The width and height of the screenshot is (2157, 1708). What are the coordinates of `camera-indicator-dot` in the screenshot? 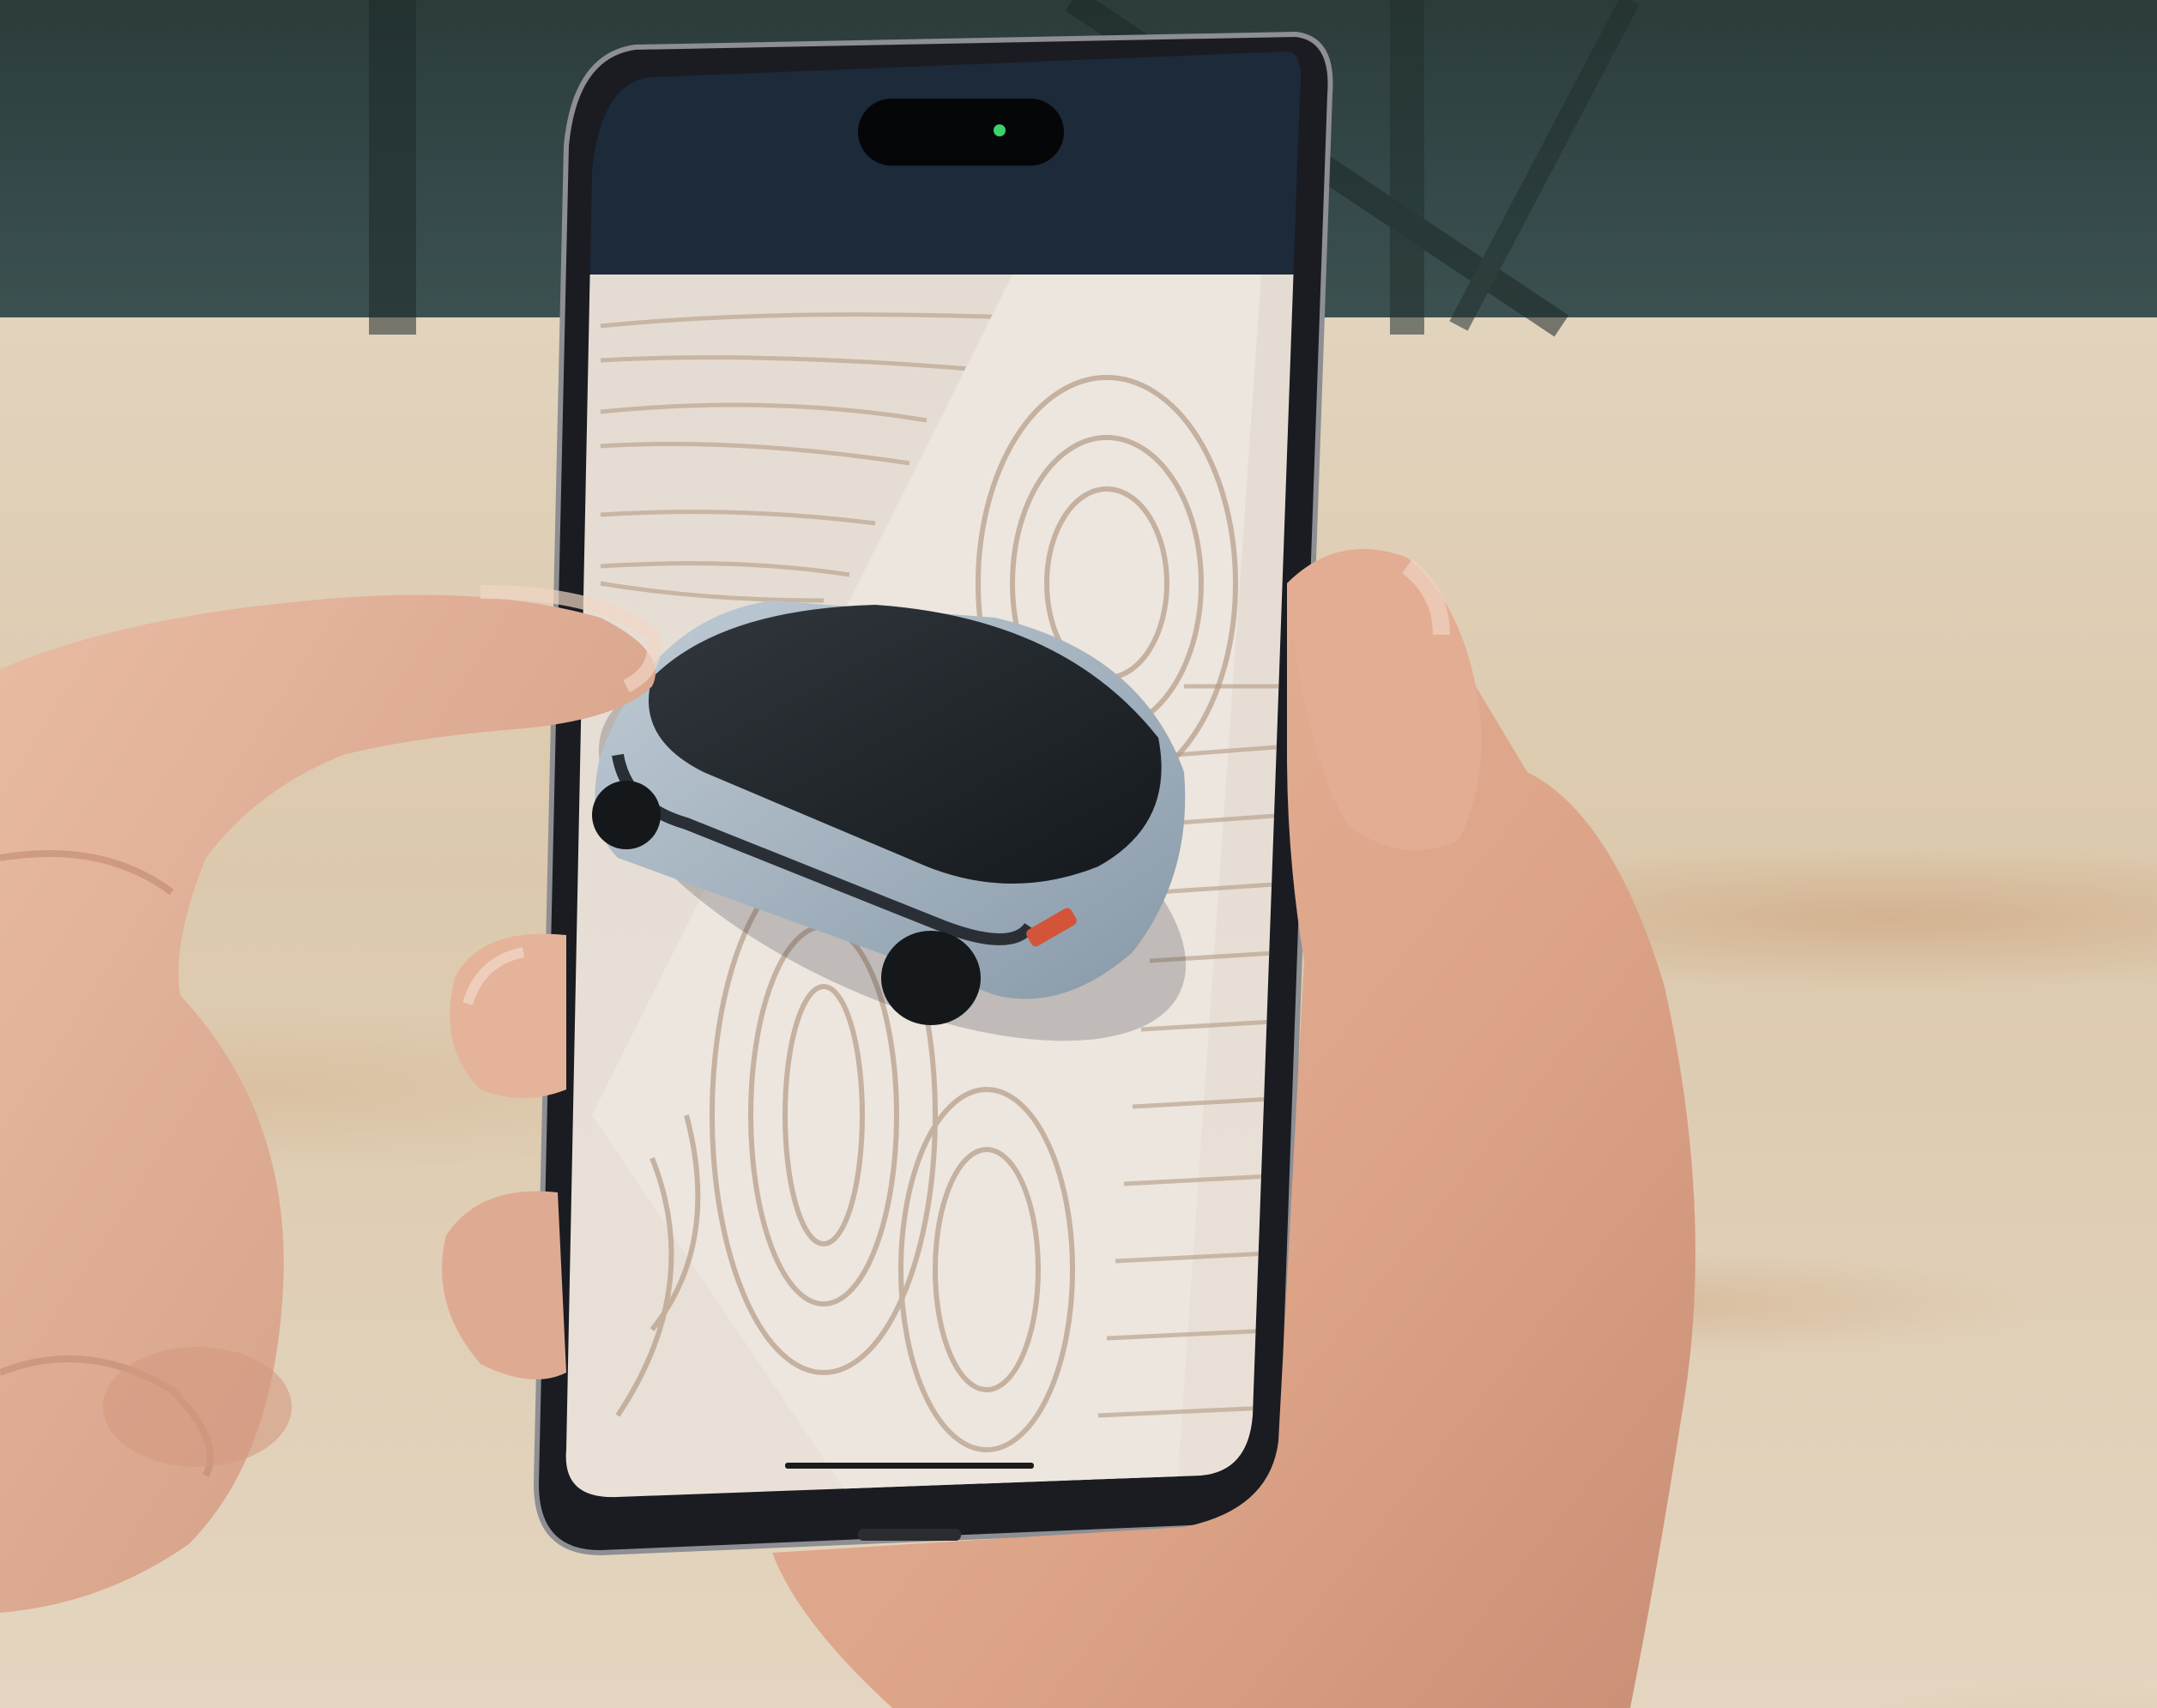 It's located at (1000, 130).